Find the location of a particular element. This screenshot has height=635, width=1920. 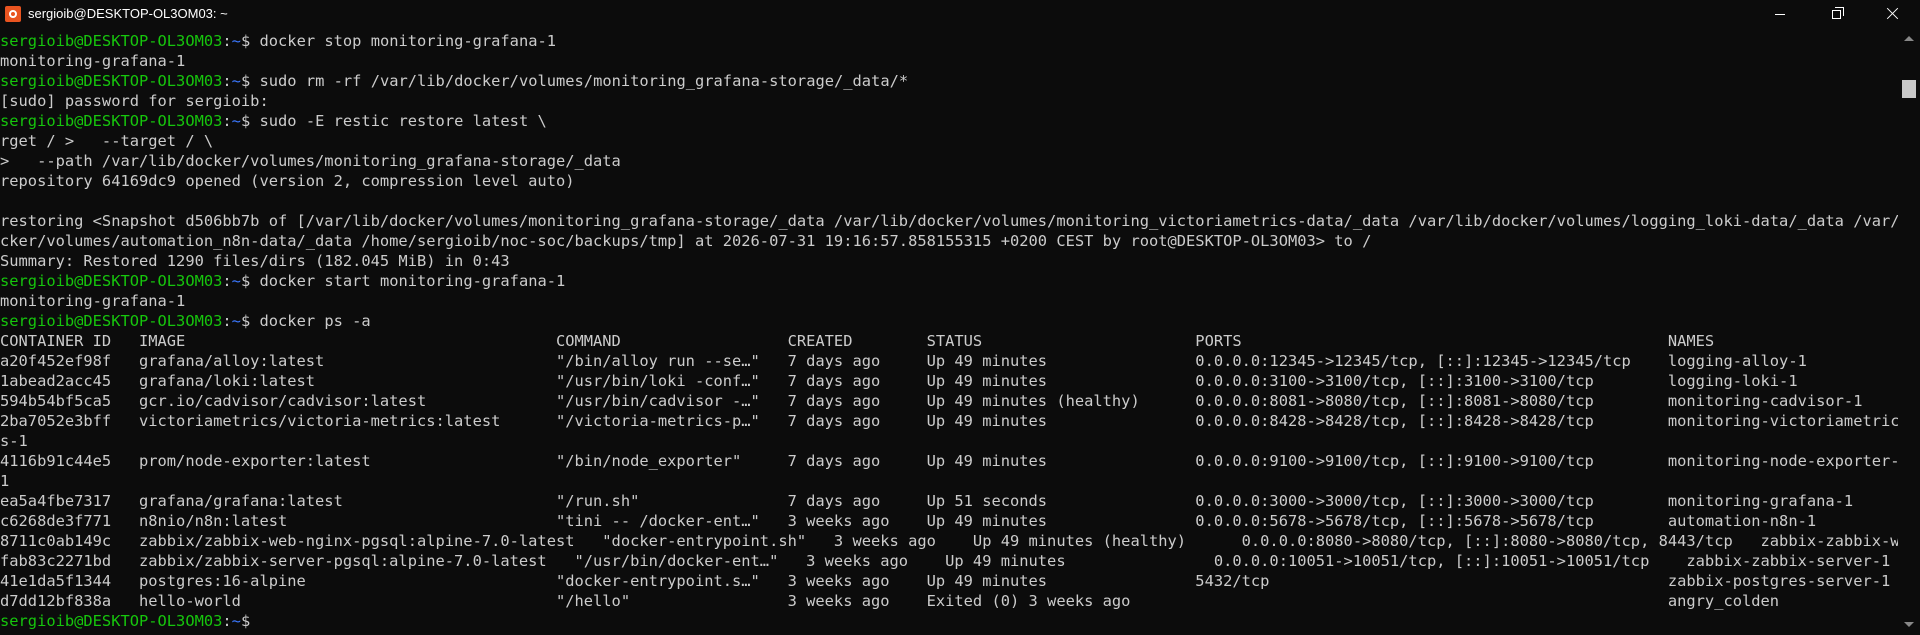

window-controls is located at coordinates (1836, 14).